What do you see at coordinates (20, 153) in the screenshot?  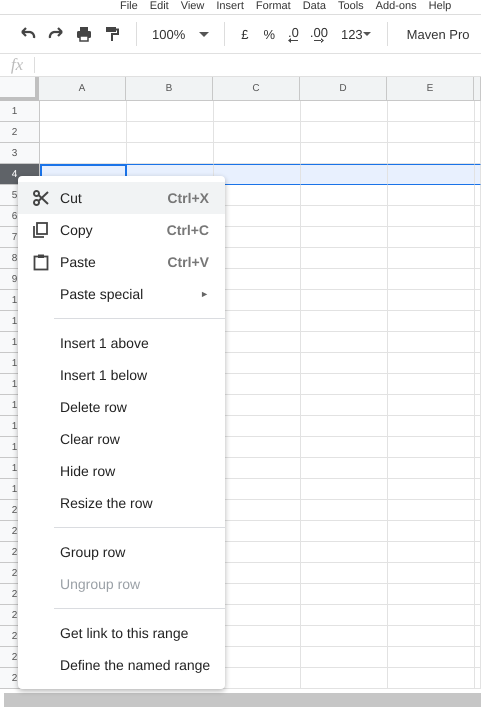 I see `row-header: 3` at bounding box center [20, 153].